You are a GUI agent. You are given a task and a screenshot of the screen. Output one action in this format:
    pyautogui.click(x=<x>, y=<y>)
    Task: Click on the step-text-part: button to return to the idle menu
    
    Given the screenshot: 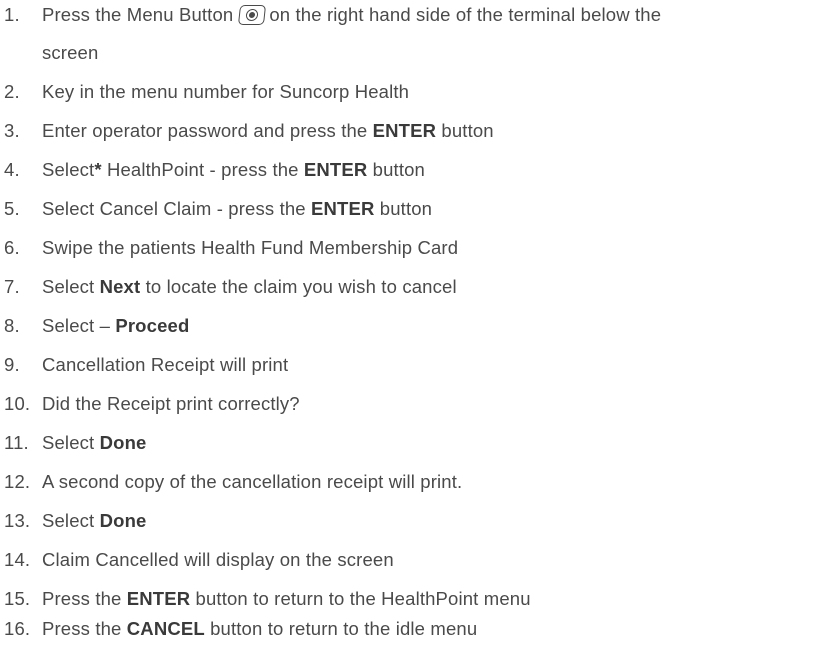 What is the action you would take?
    pyautogui.click(x=341, y=628)
    